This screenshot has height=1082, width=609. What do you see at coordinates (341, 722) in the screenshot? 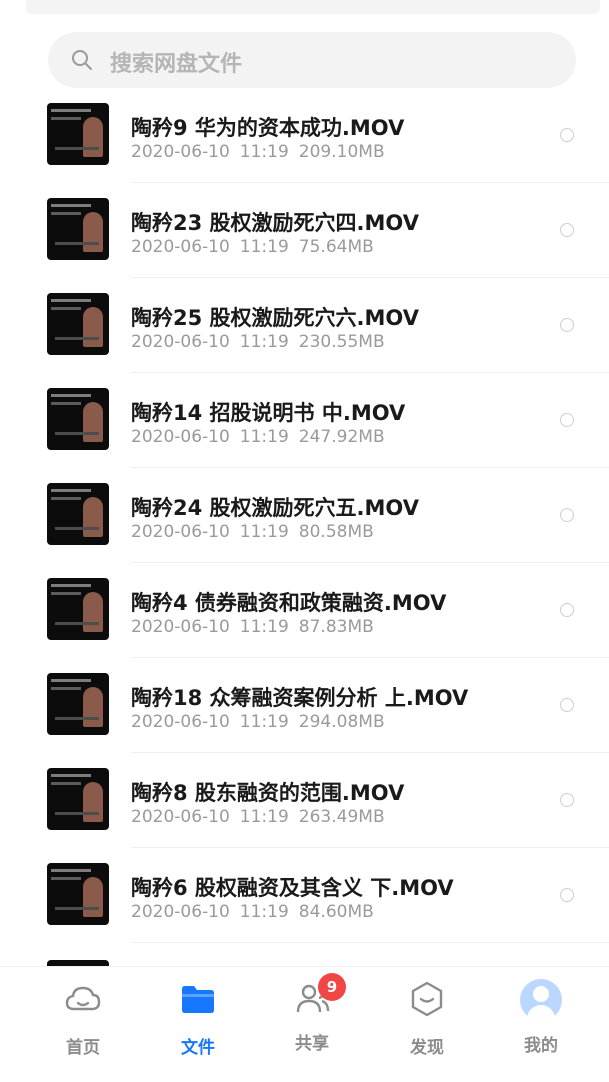
I see `file-size: 294.08MB` at bounding box center [341, 722].